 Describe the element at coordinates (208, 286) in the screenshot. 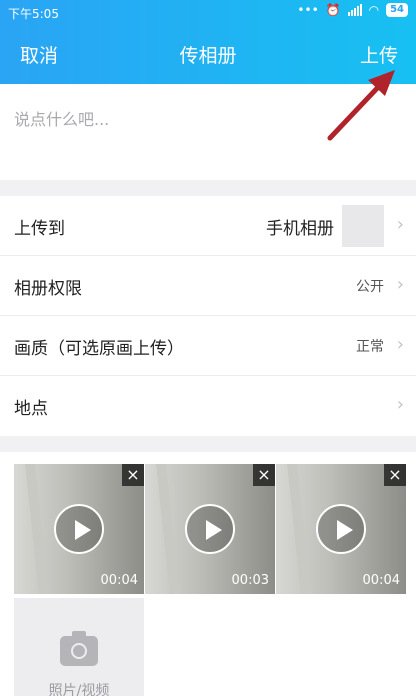

I see `album-permission-row: 相册权限 公开 ›` at that location.